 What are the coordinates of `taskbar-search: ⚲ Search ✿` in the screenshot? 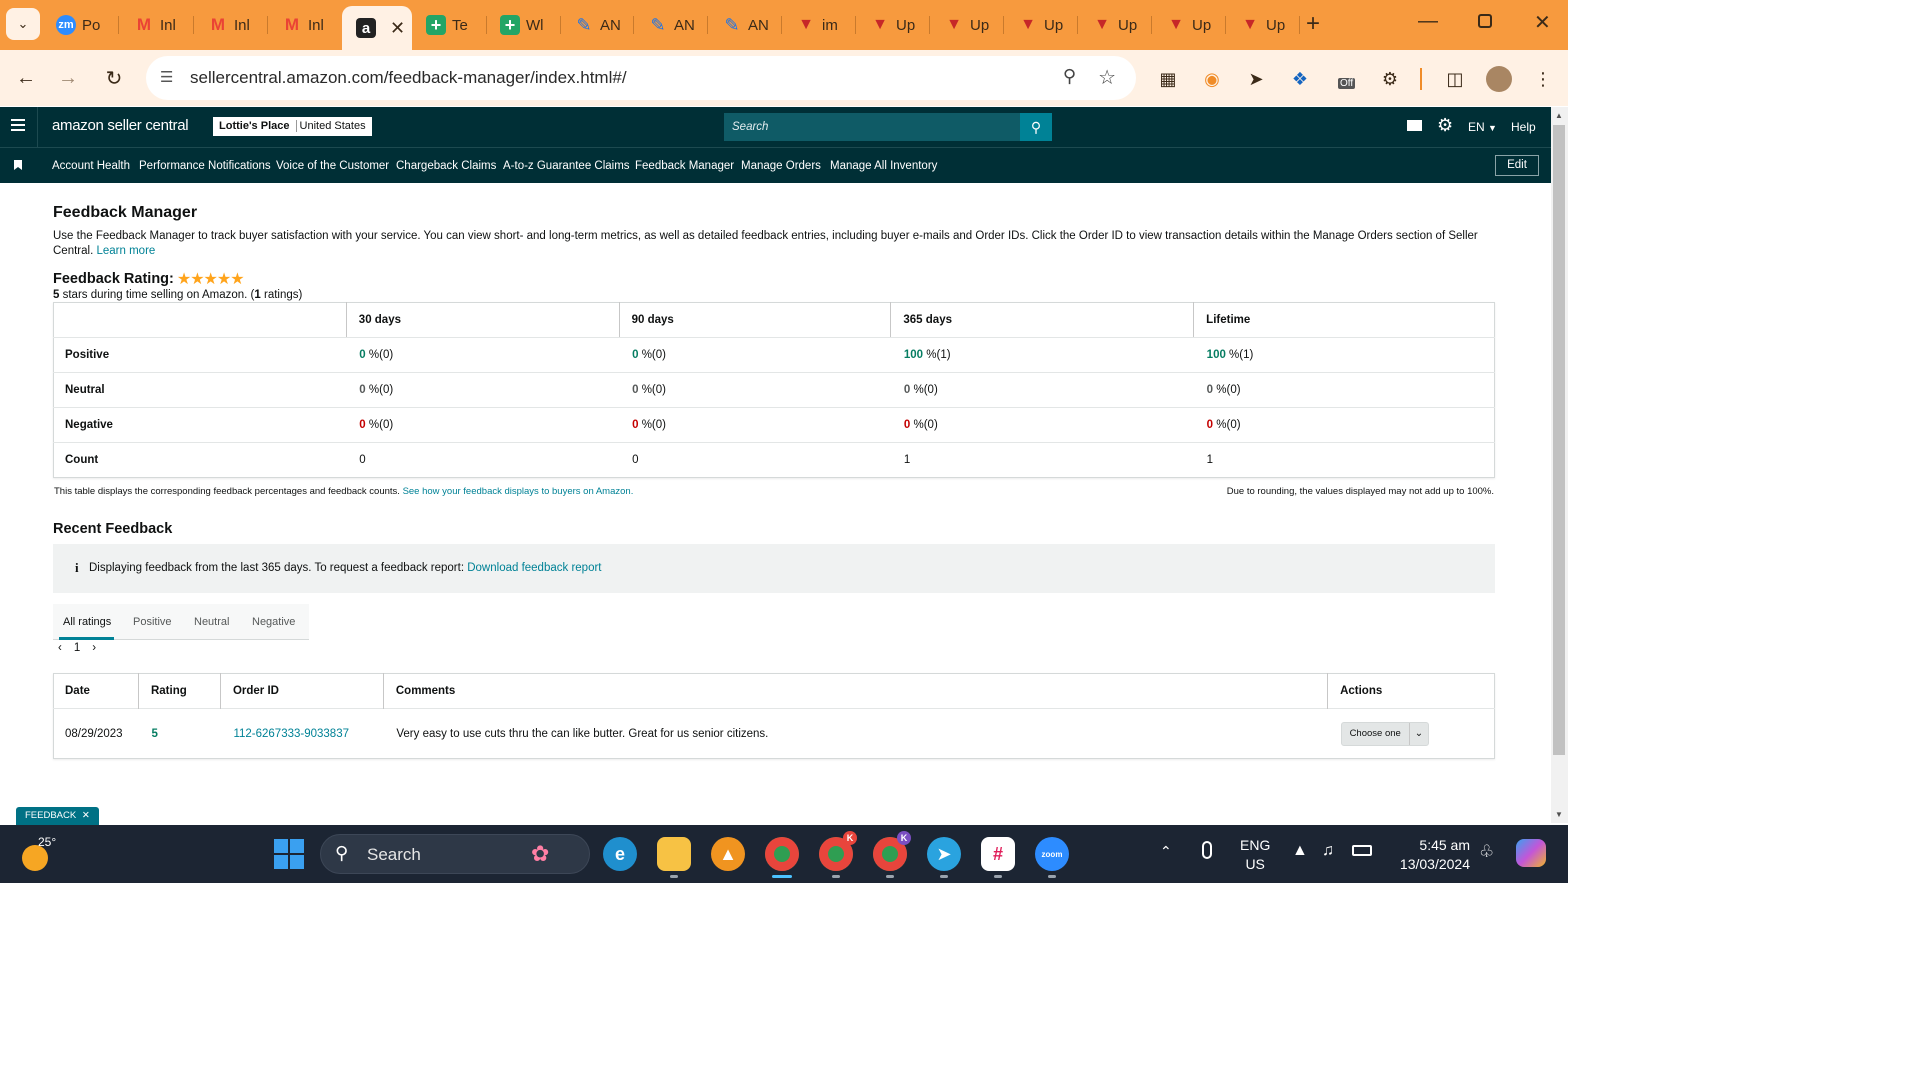 It's located at (455, 854).